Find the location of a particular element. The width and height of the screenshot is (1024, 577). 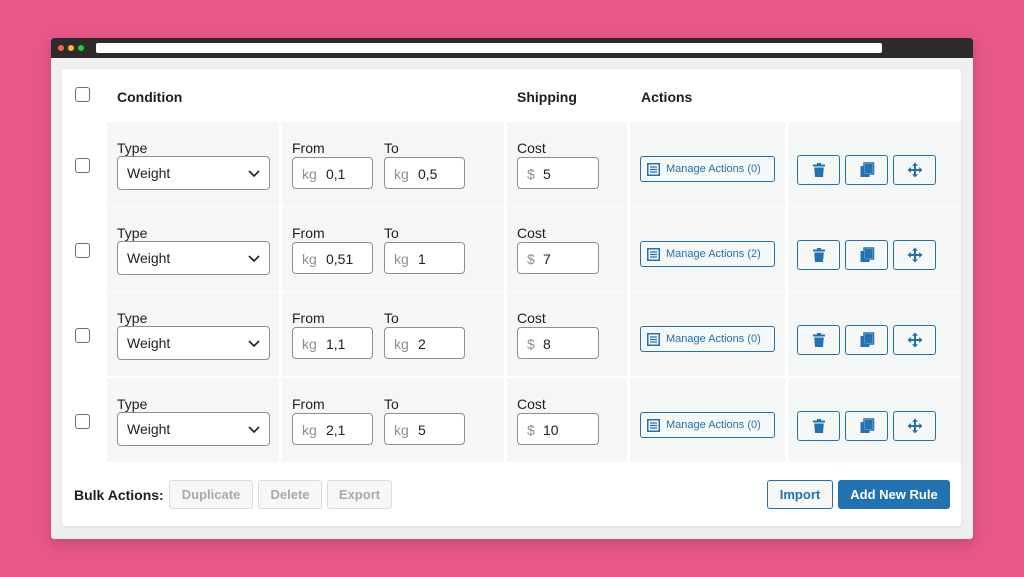

cost-input: $ 8 is located at coordinates (558, 343).